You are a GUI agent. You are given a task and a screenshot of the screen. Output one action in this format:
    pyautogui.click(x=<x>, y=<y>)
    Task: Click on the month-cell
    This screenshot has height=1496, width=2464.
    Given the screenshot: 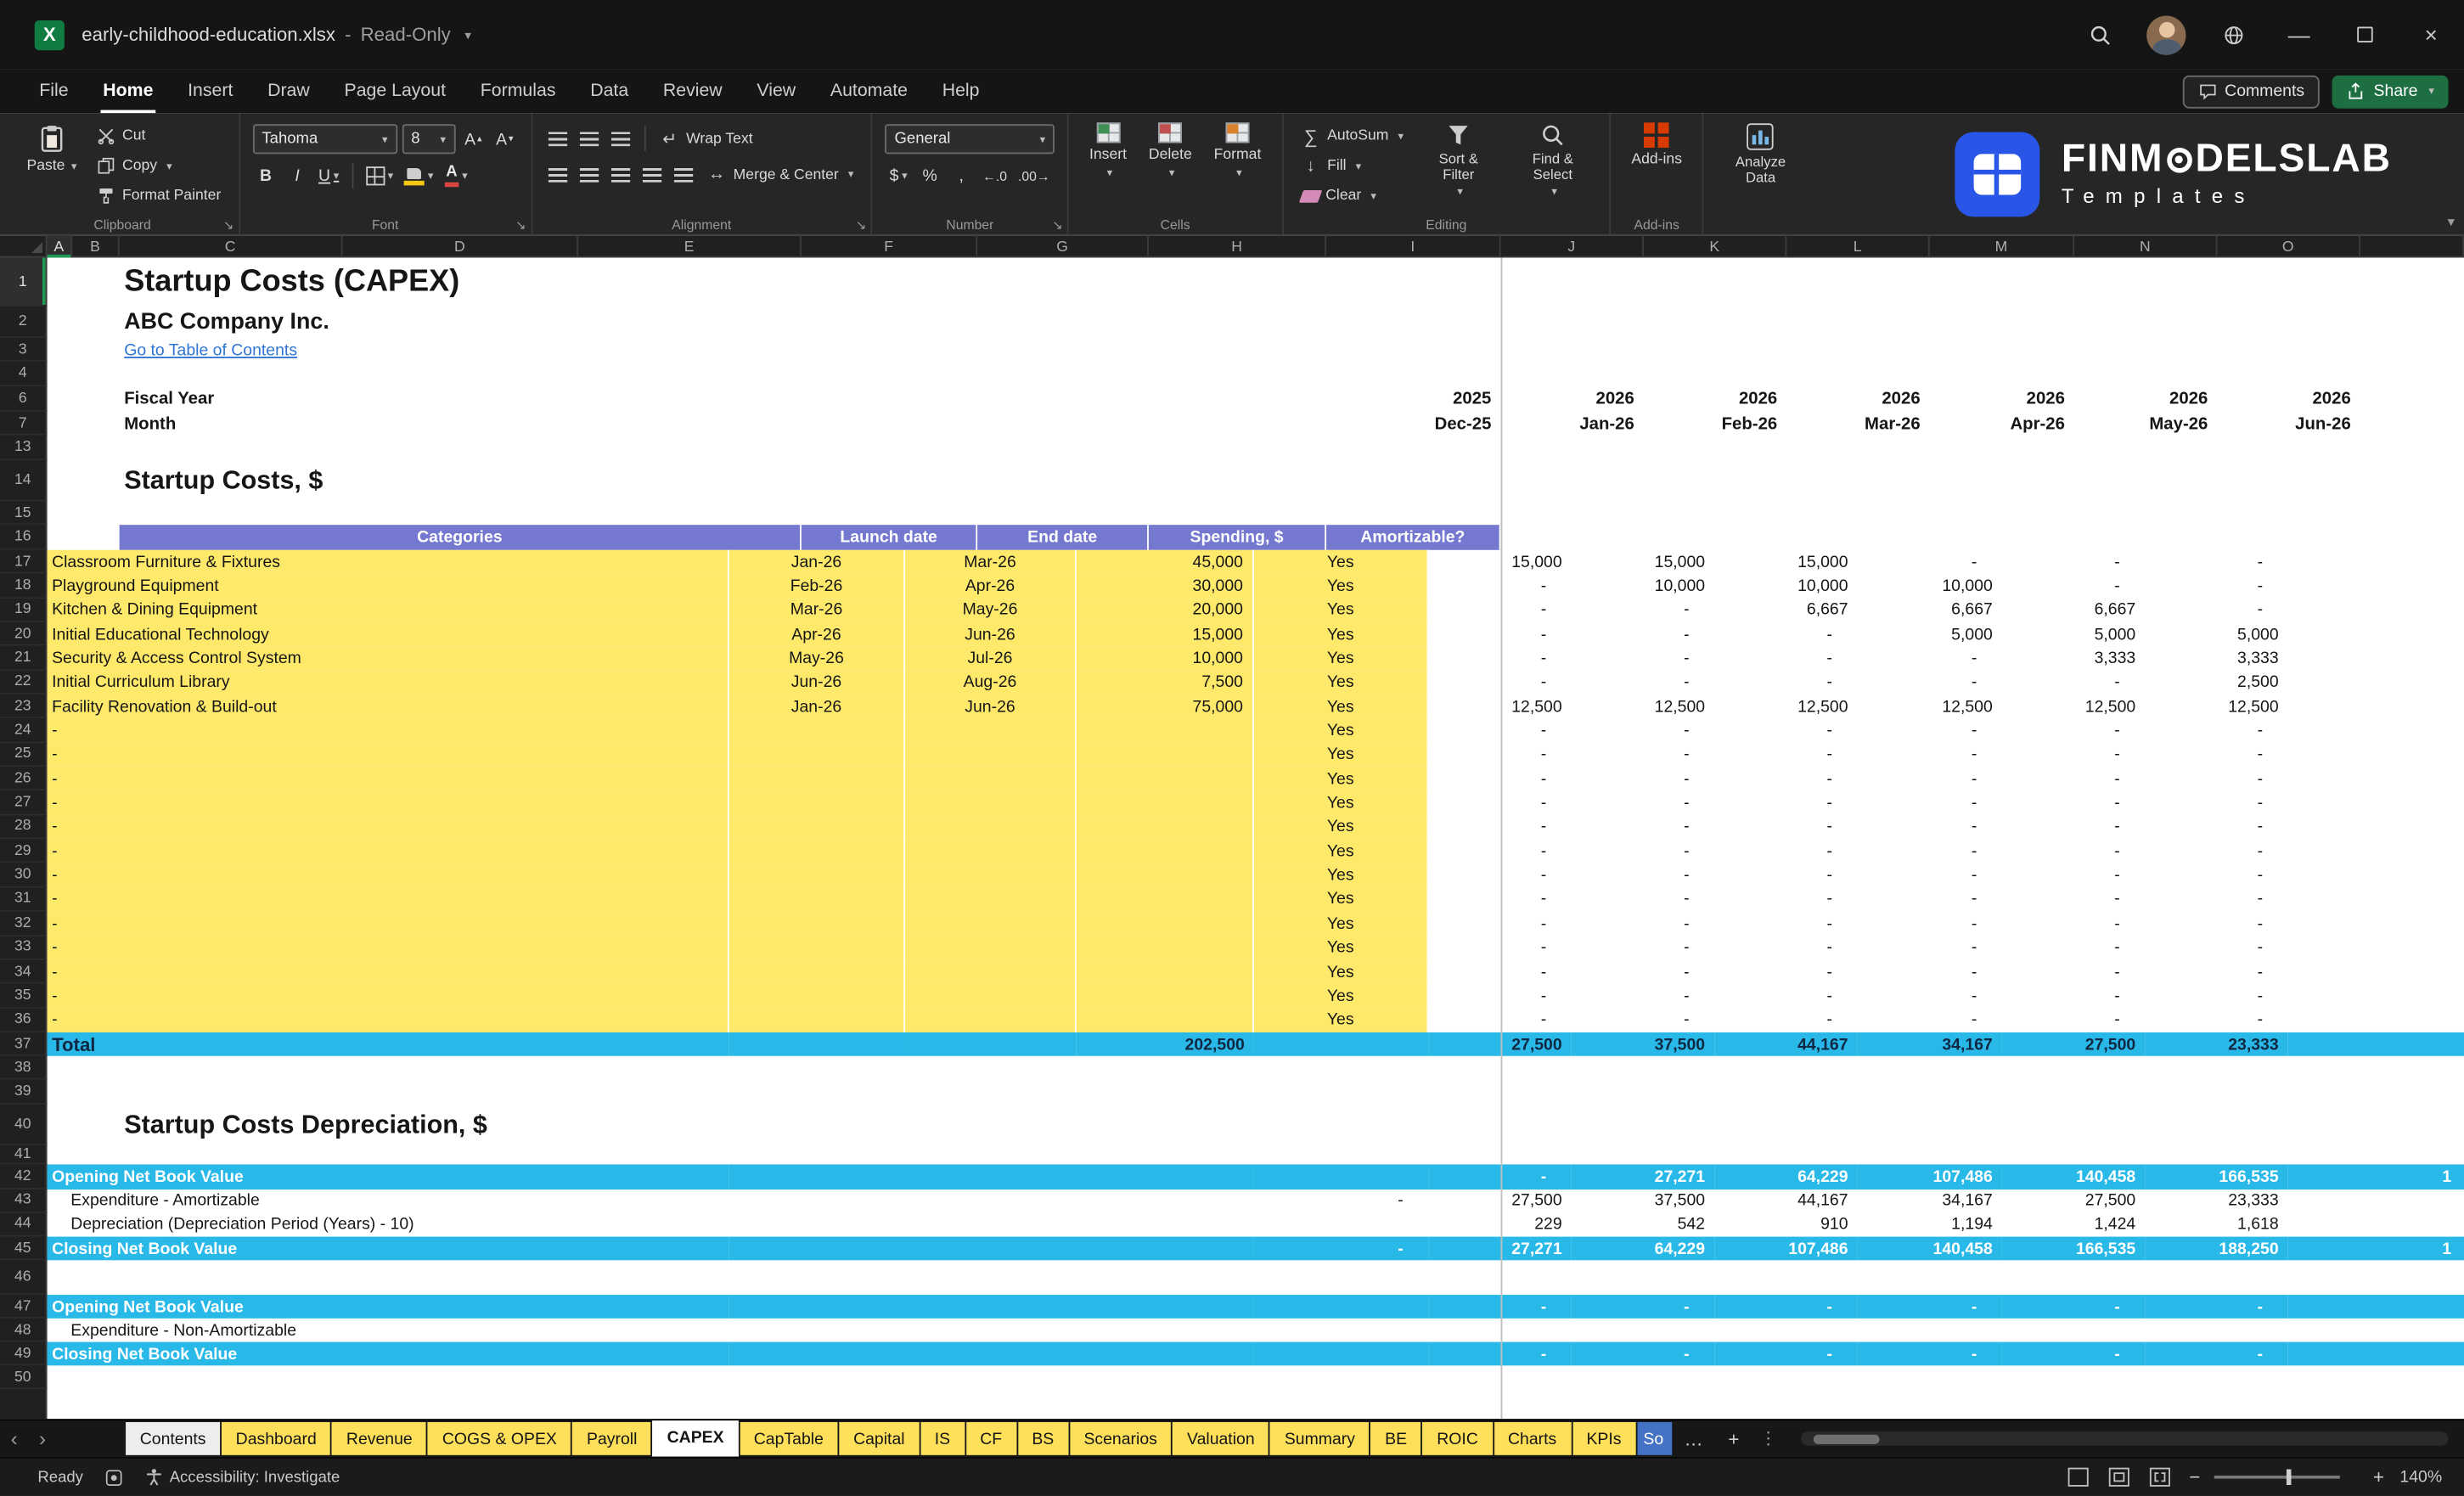 What is the action you would take?
    pyautogui.click(x=2073, y=1331)
    